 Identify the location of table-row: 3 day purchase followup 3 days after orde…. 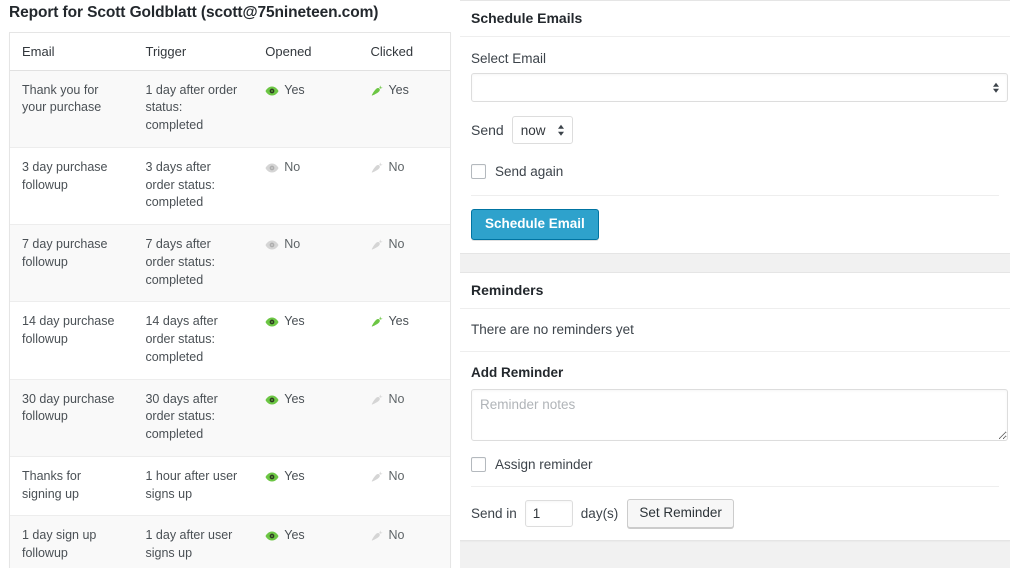
(230, 186).